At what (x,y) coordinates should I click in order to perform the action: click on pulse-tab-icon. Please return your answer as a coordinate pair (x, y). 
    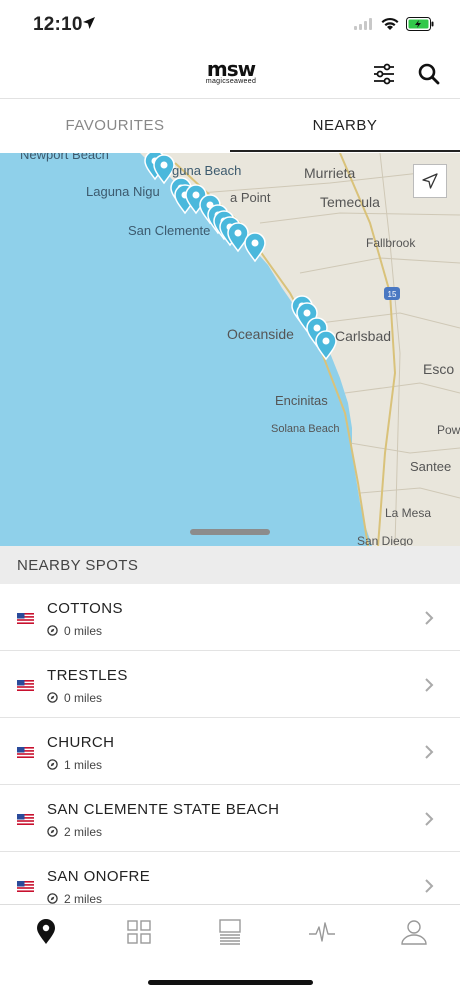
    Looking at the image, I should click on (322, 932).